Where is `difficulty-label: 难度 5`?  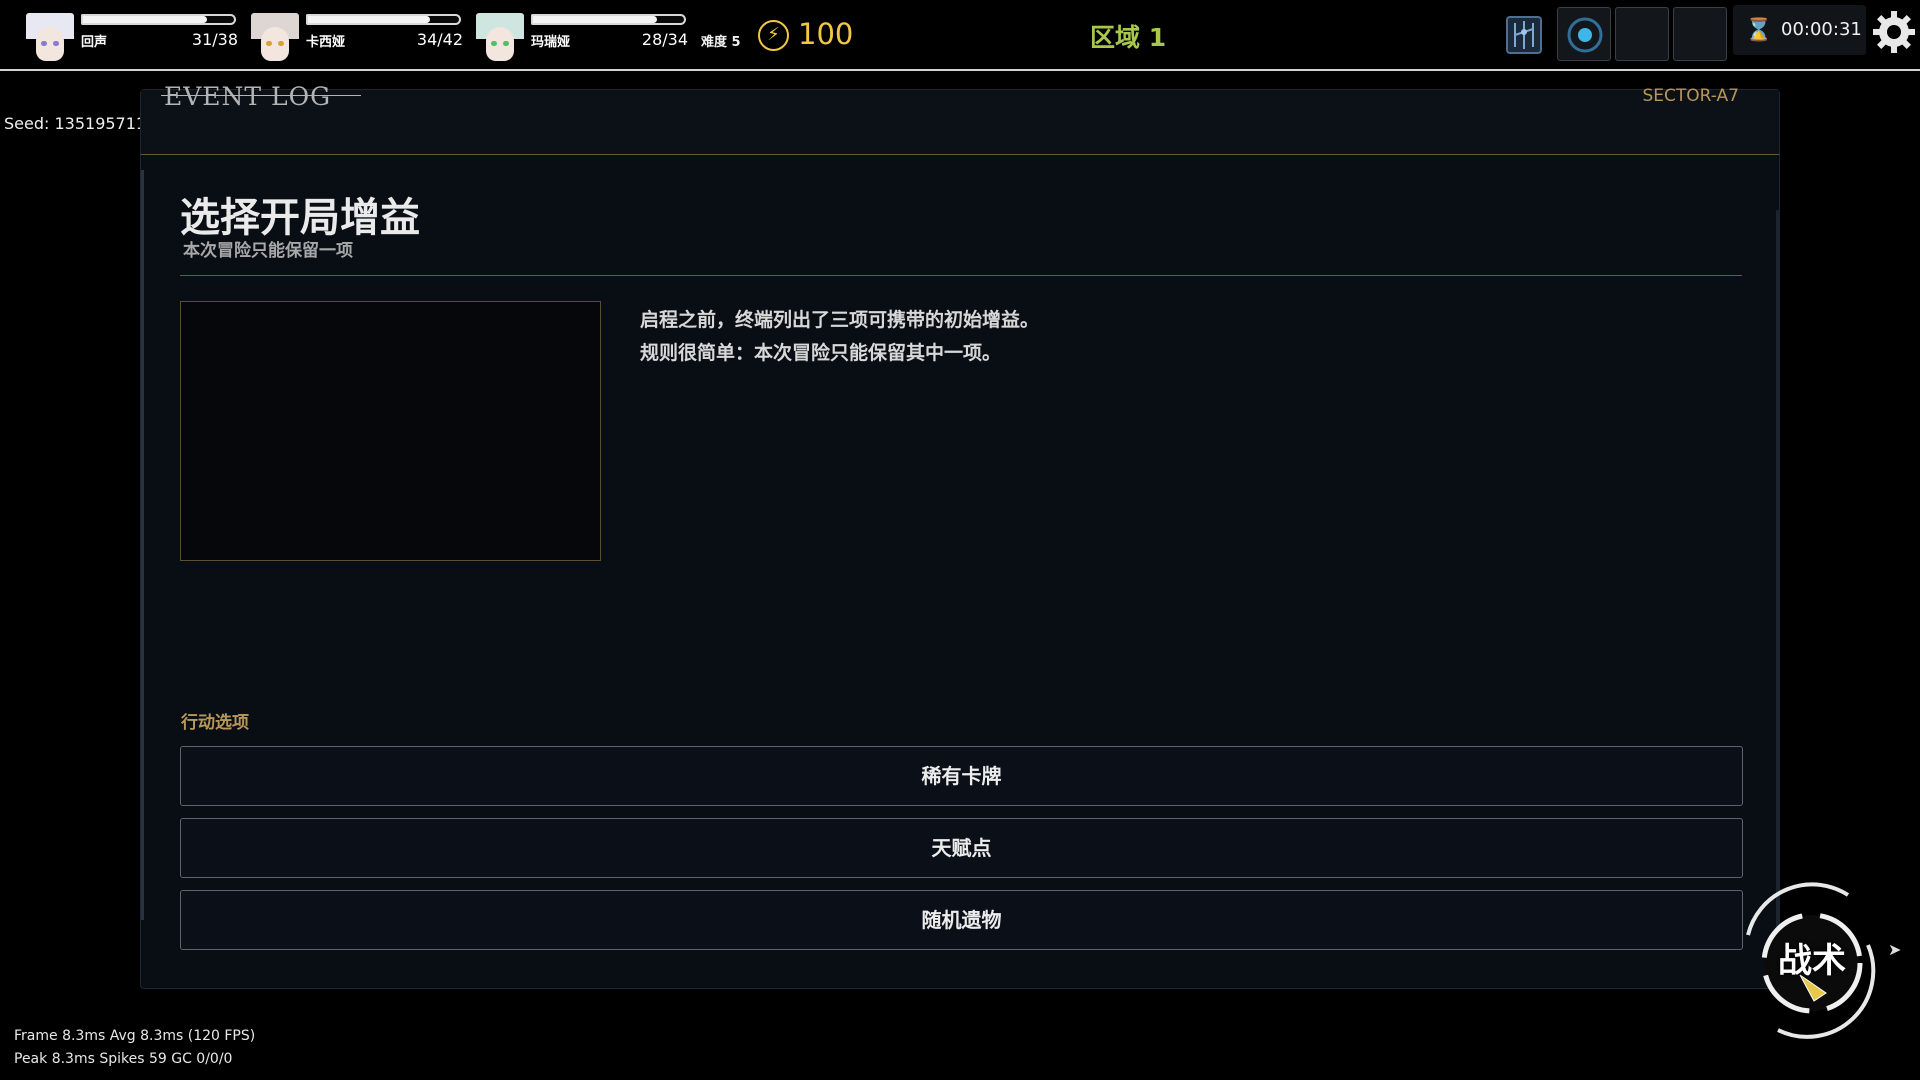
difficulty-label: 难度 5 is located at coordinates (721, 42).